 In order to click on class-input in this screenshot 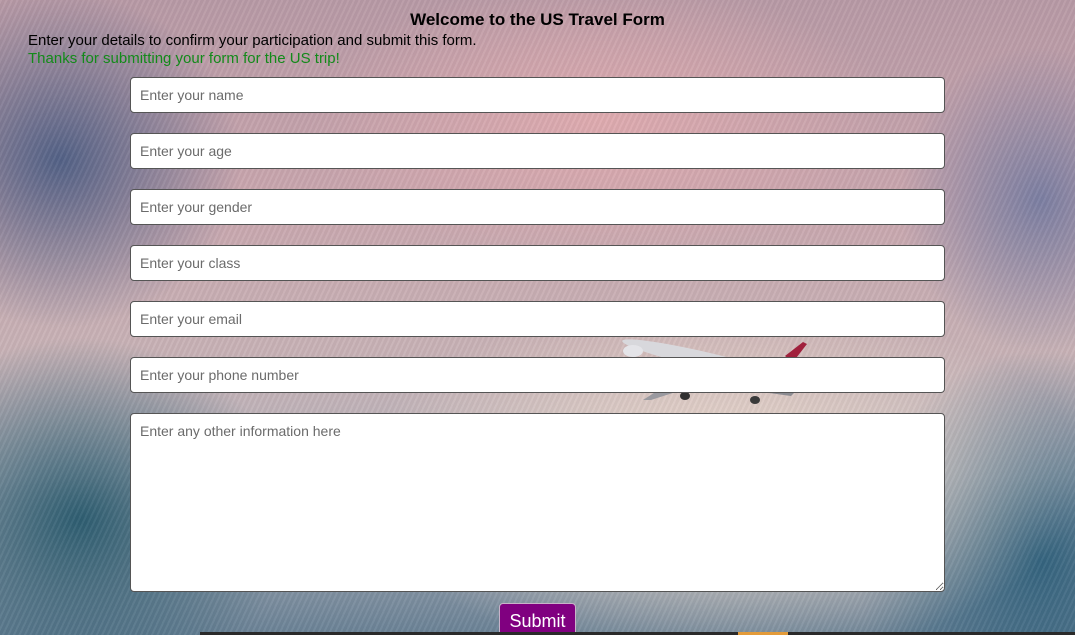, I will do `click(537, 263)`.